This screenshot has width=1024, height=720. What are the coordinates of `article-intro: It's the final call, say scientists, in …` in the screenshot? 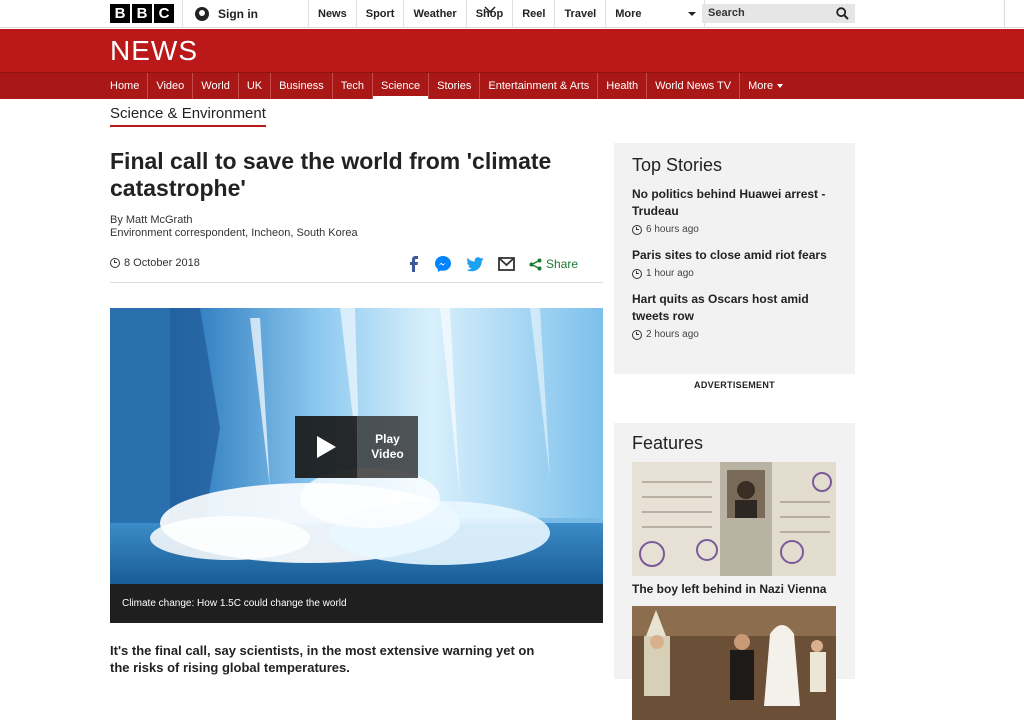 It's located at (322, 659).